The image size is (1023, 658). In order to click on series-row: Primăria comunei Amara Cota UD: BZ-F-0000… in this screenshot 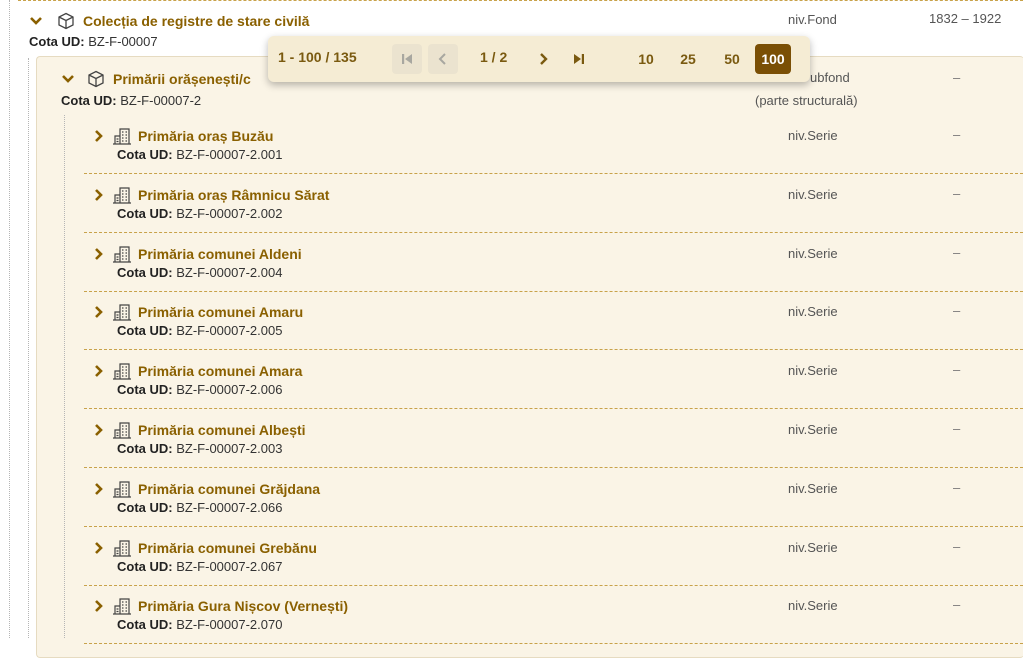, I will do `click(553, 380)`.